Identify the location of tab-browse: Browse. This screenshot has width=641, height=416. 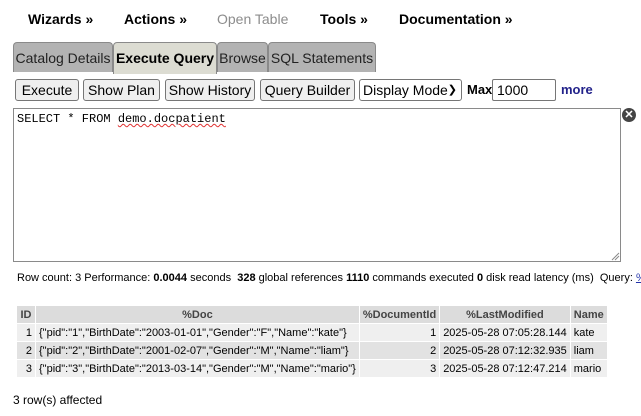
(242, 57).